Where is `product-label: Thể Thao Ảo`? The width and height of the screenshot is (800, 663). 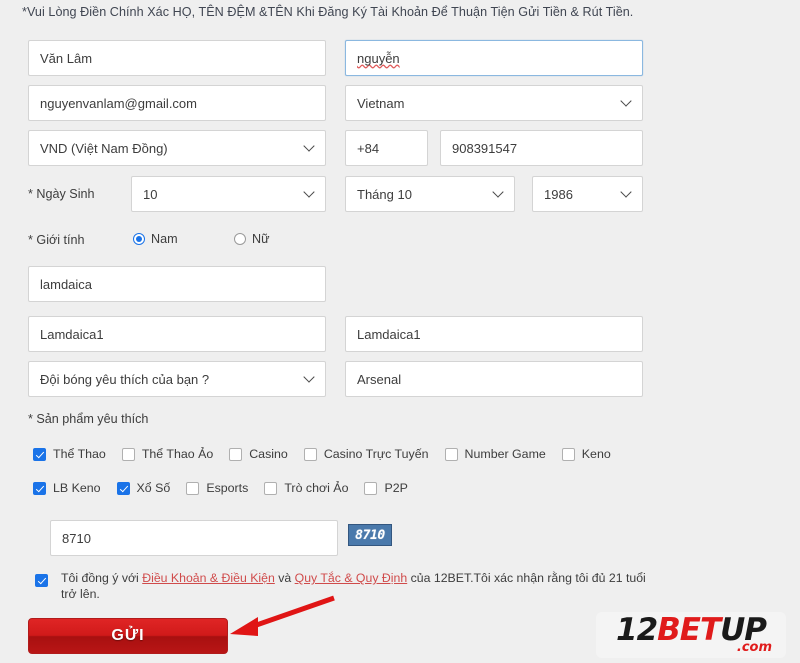
product-label: Thể Thao Ảo is located at coordinates (177, 454).